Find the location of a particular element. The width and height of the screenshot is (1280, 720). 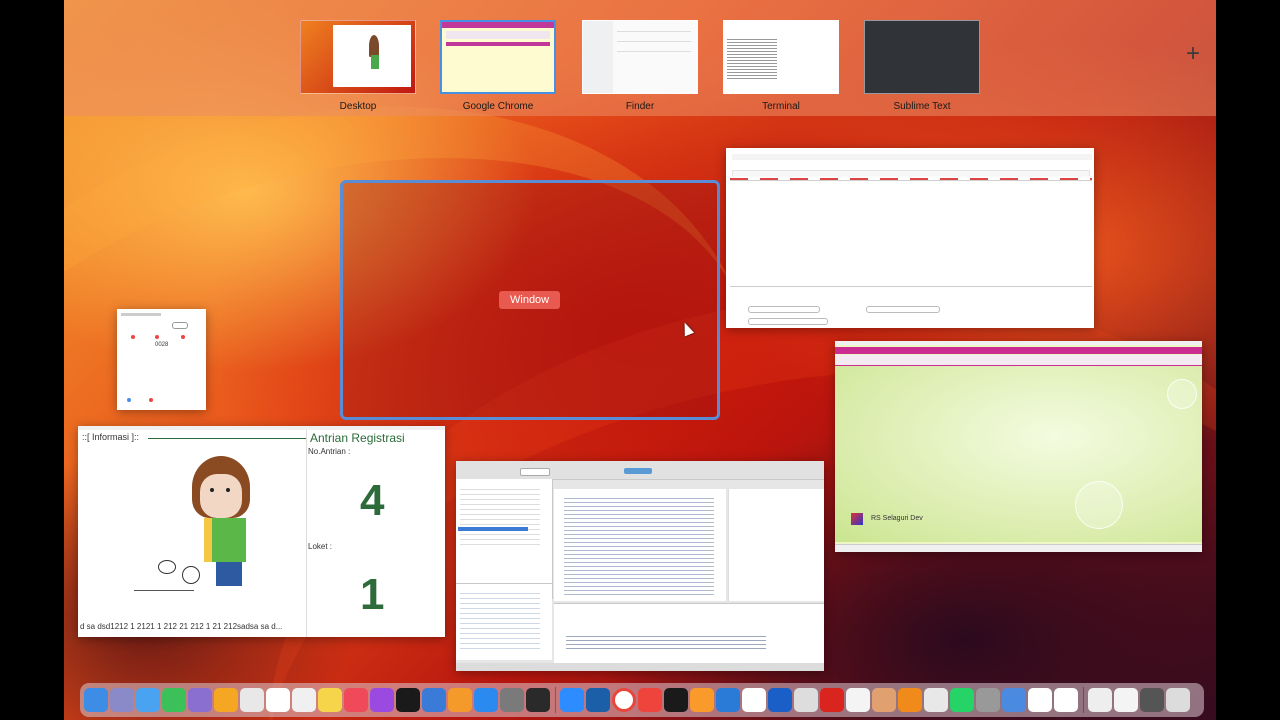

word-icon is located at coordinates (754, 700).